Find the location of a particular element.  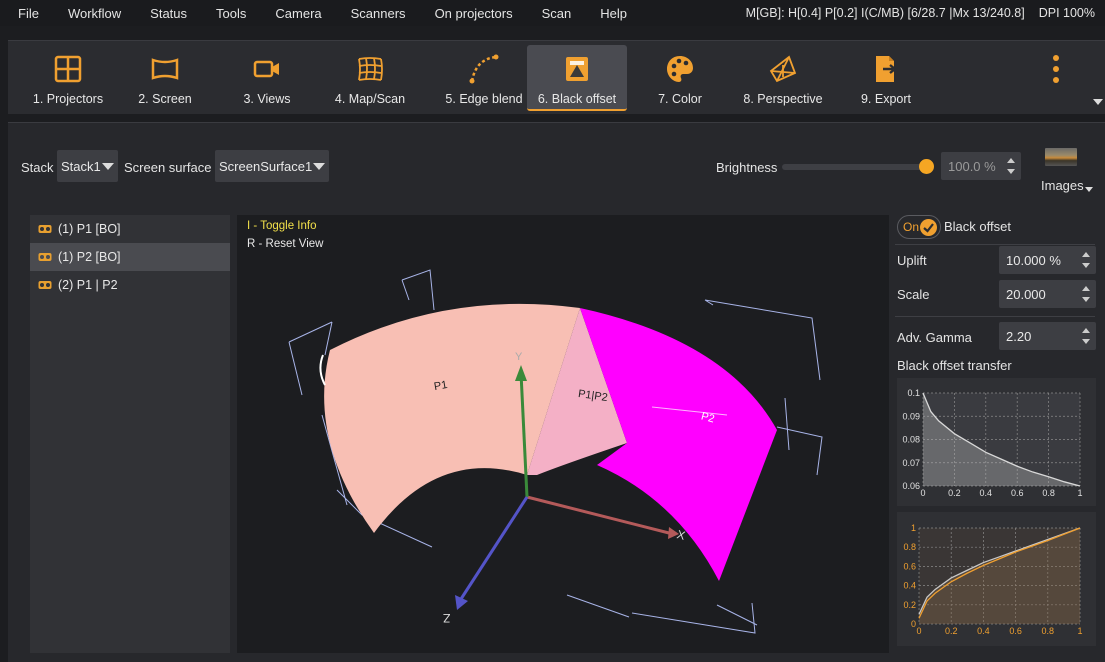

menu-help: Help is located at coordinates (610, 13).